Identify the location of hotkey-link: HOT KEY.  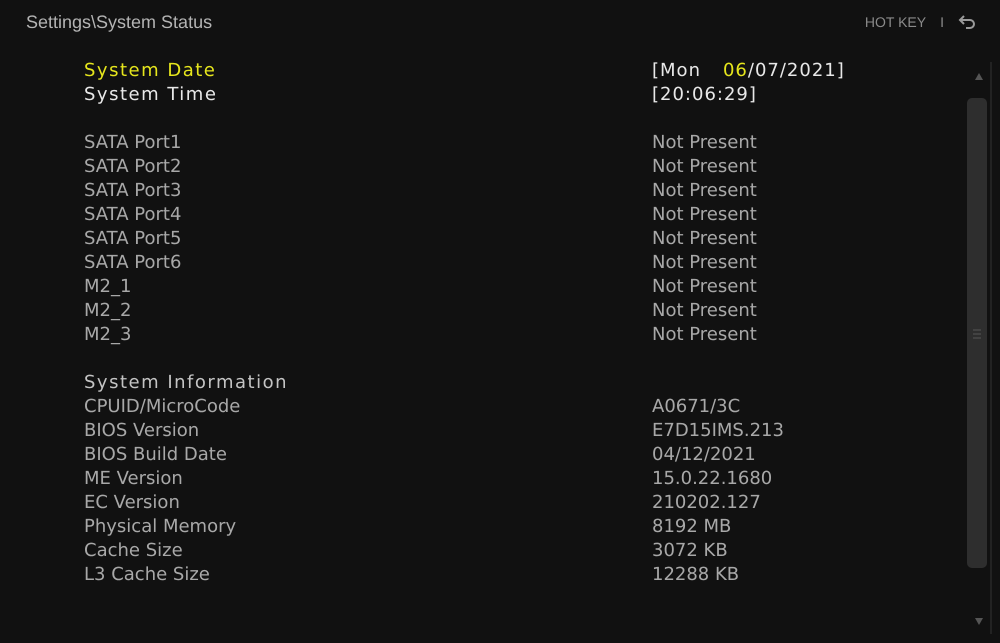
(895, 22).